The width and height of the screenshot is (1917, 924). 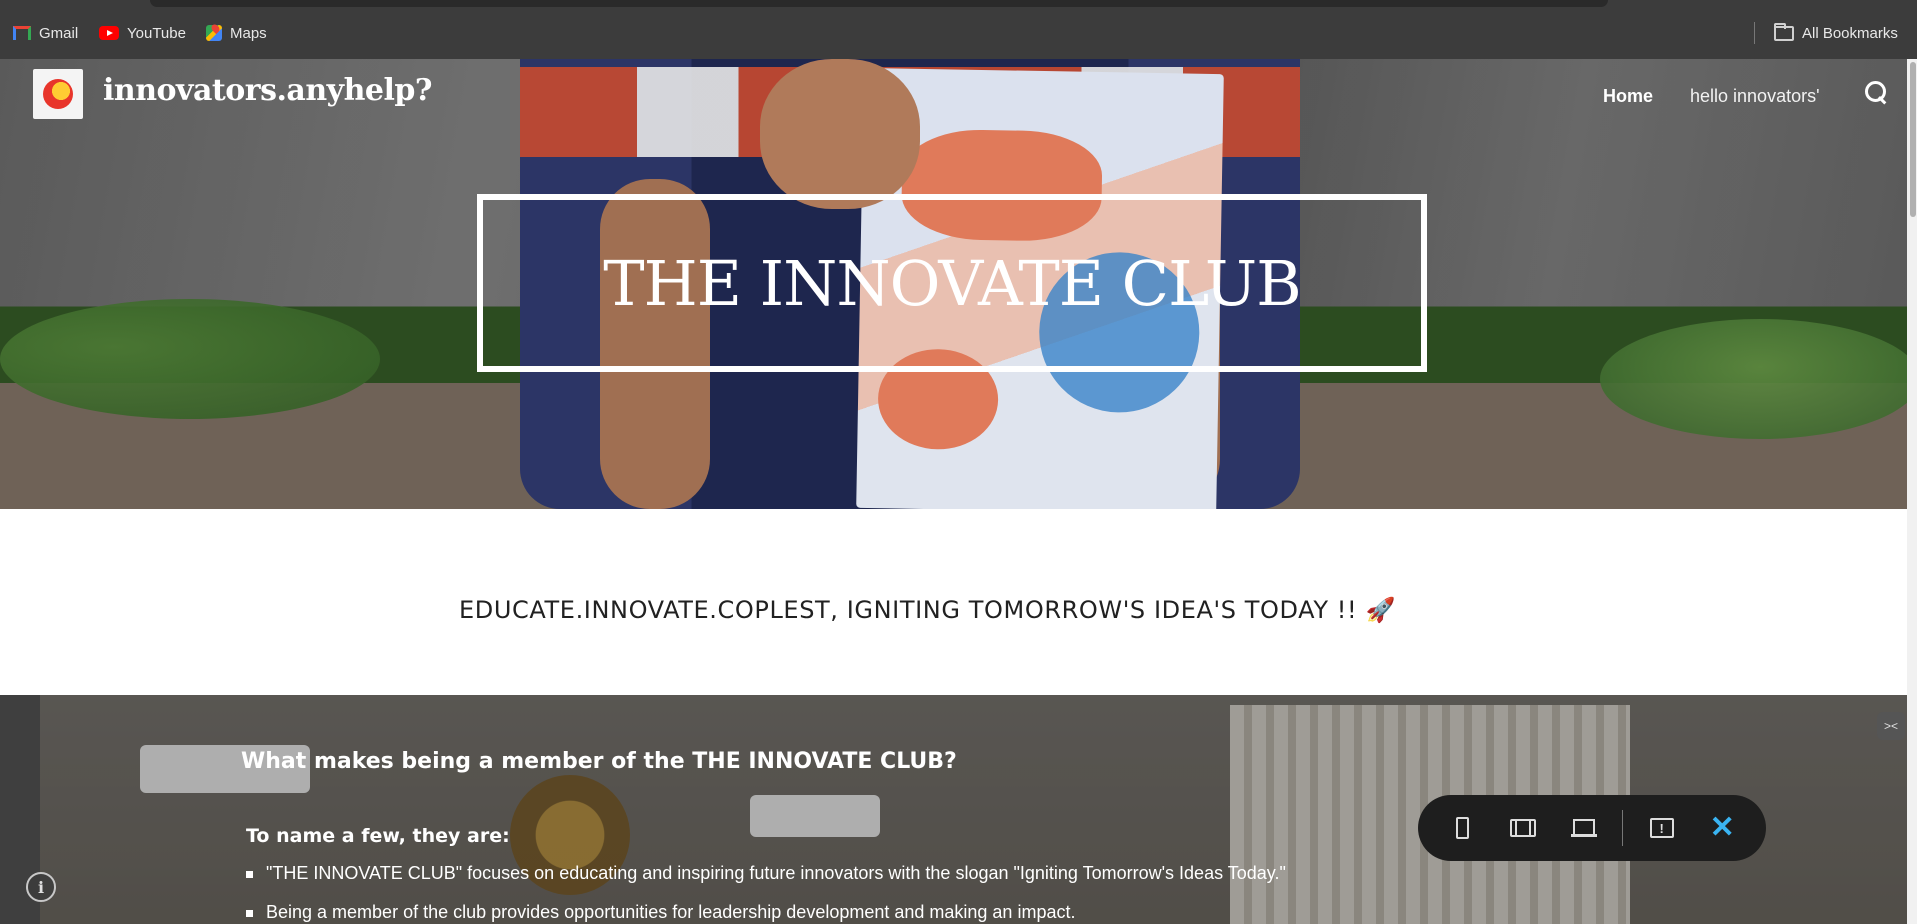 I want to click on phone-preview-button, so click(x=1463, y=828).